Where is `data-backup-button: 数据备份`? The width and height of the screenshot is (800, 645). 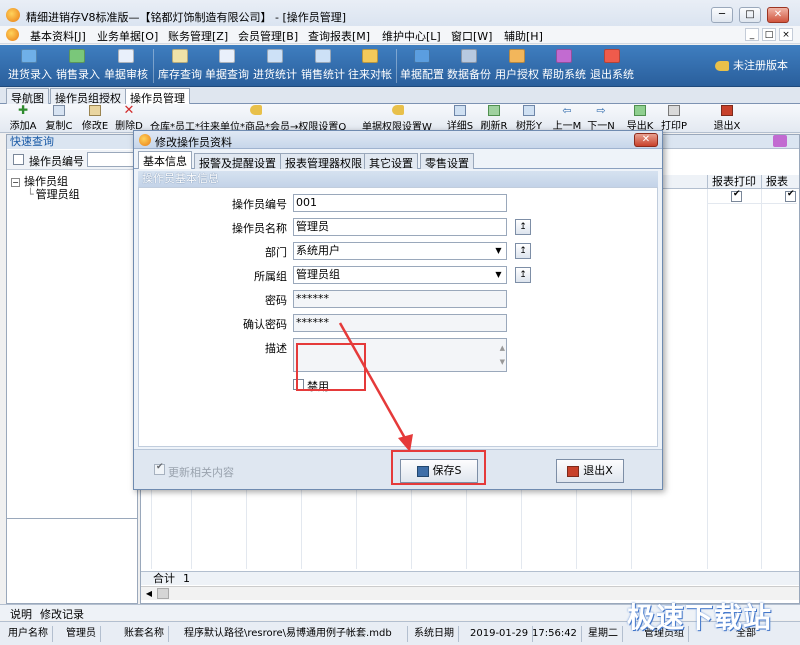 data-backup-button: 数据备份 is located at coordinates (469, 66).